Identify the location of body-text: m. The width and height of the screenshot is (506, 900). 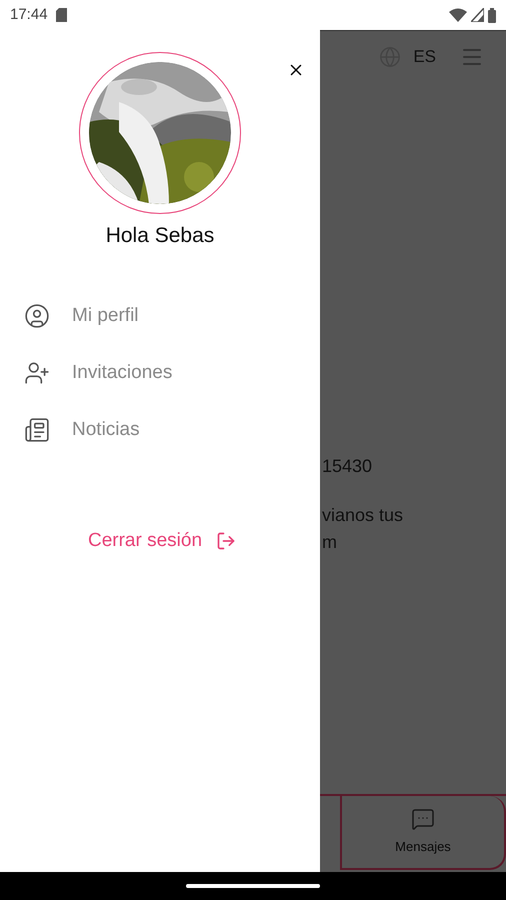
(330, 542).